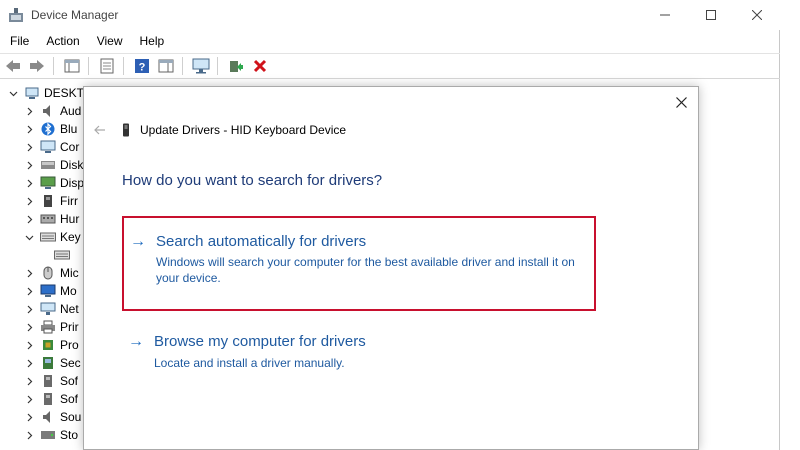 The image size is (800, 450). Describe the element at coordinates (681, 102) in the screenshot. I see `dialog-close-button` at that location.